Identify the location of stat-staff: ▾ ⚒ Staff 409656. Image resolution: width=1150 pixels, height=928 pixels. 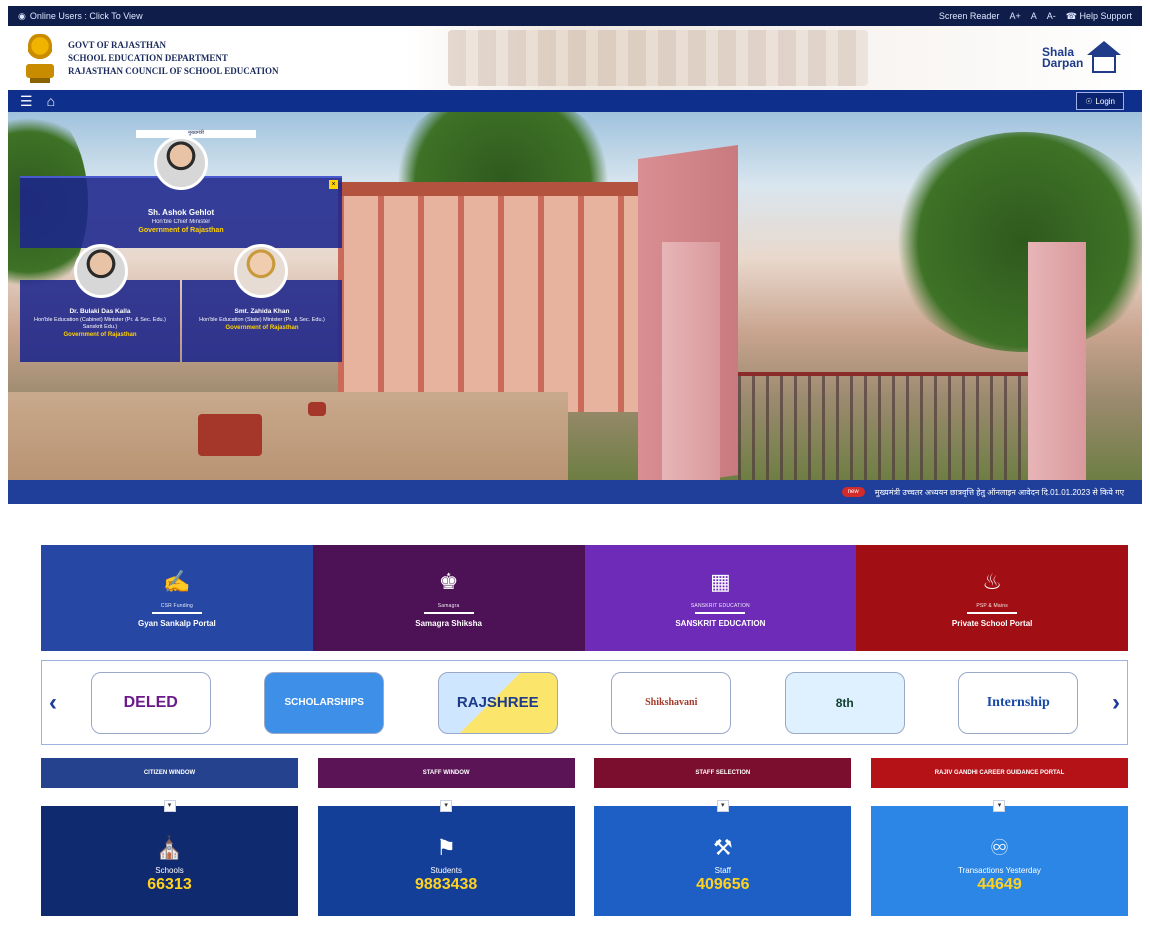
(723, 858).